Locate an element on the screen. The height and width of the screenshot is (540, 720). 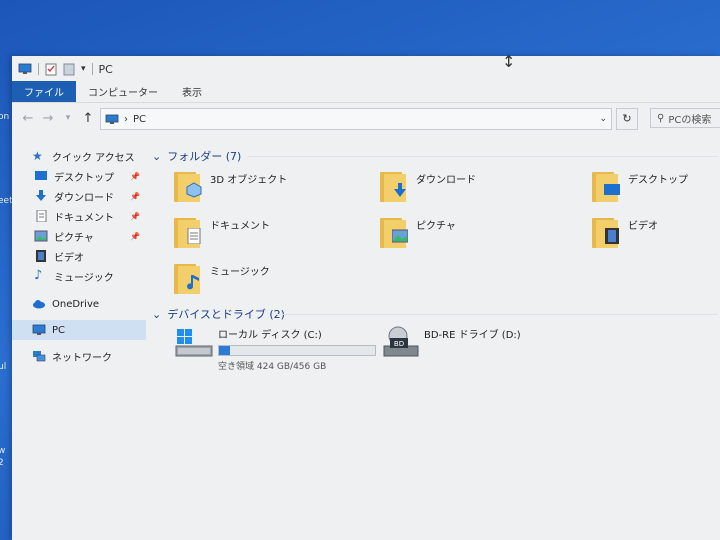
folder-pictures: ピクチャ is located at coordinates (418, 232).